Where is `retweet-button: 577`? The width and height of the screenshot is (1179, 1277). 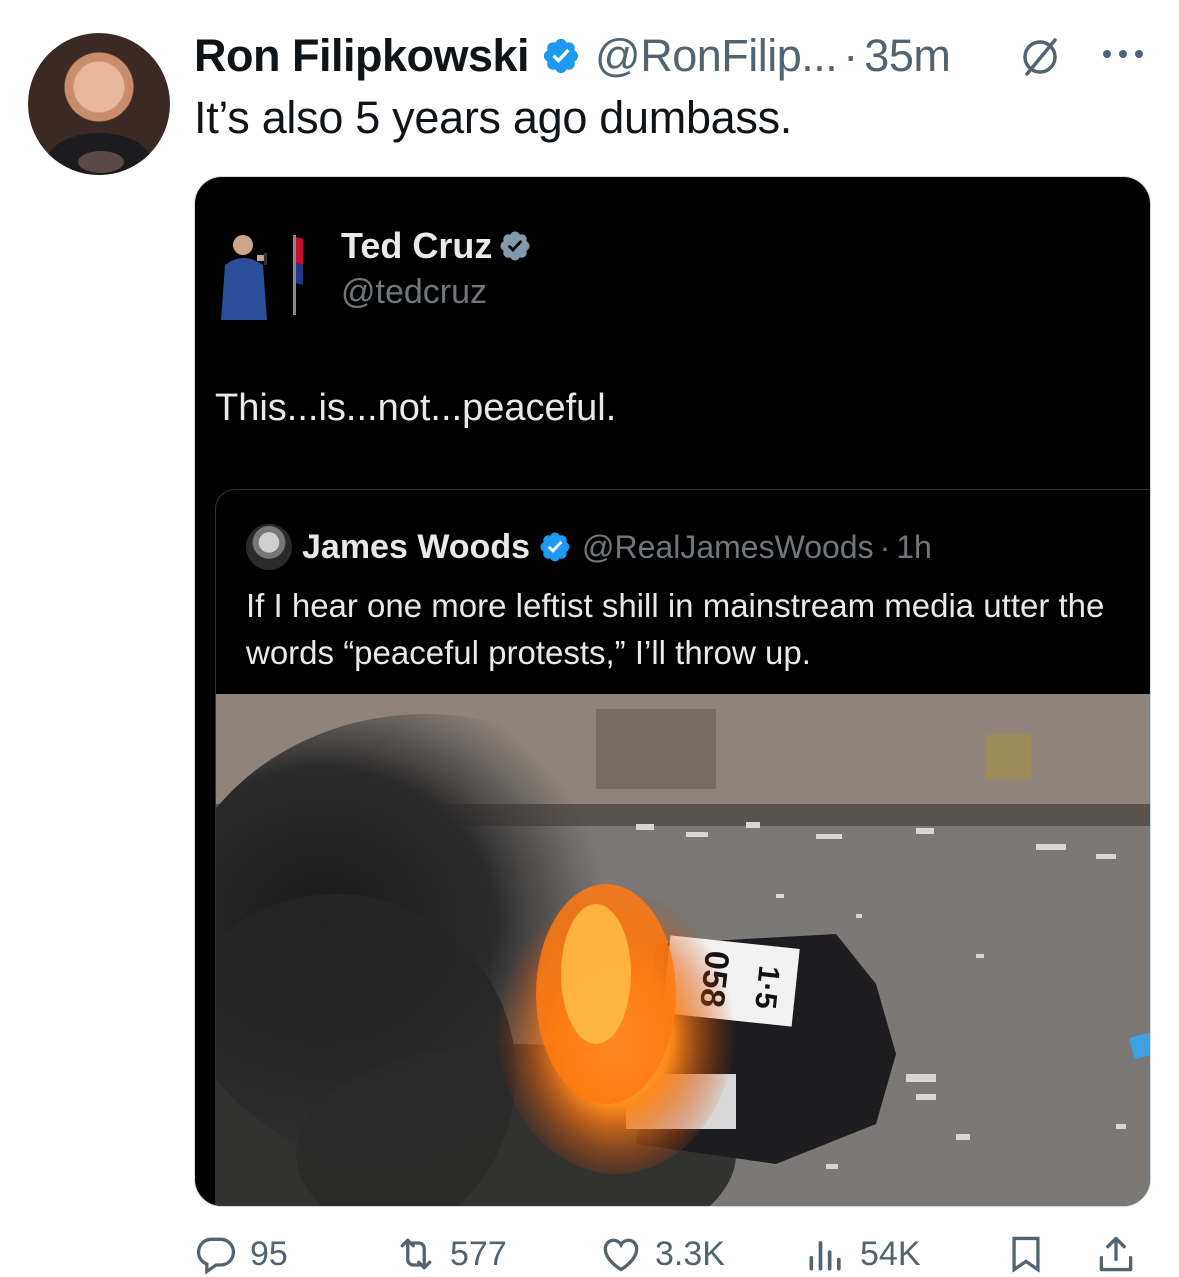 retweet-button: 577 is located at coordinates (450, 1254).